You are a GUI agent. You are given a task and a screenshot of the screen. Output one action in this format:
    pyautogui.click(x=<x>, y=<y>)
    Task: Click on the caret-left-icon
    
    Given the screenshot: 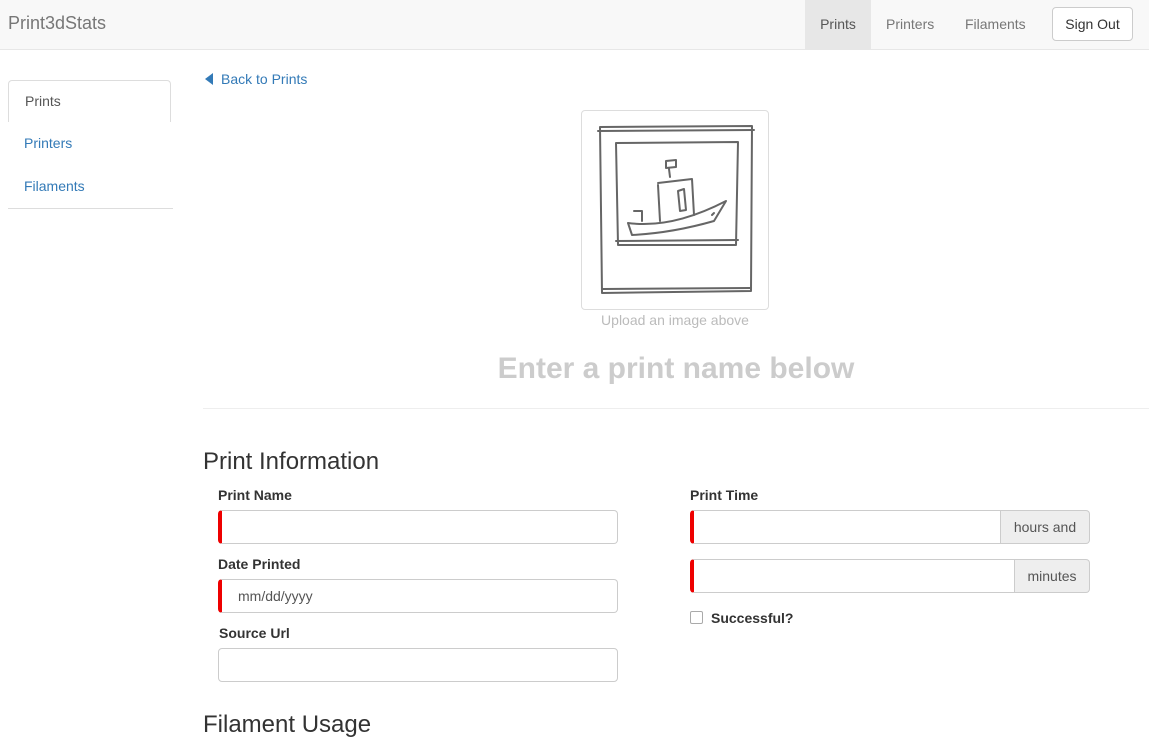 What is the action you would take?
    pyautogui.click(x=209, y=79)
    